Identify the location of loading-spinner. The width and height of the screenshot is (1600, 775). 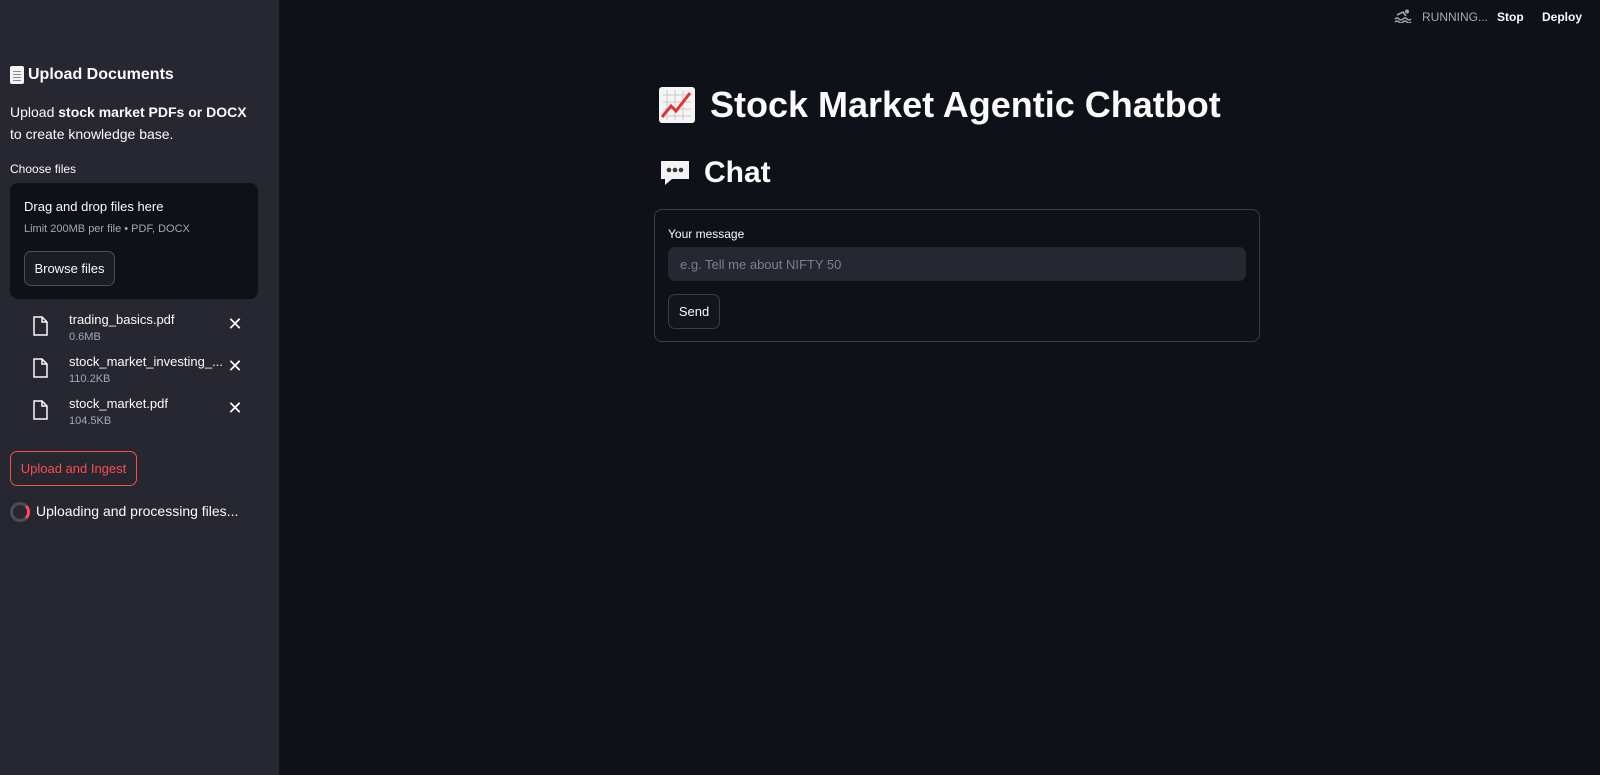
(20, 512).